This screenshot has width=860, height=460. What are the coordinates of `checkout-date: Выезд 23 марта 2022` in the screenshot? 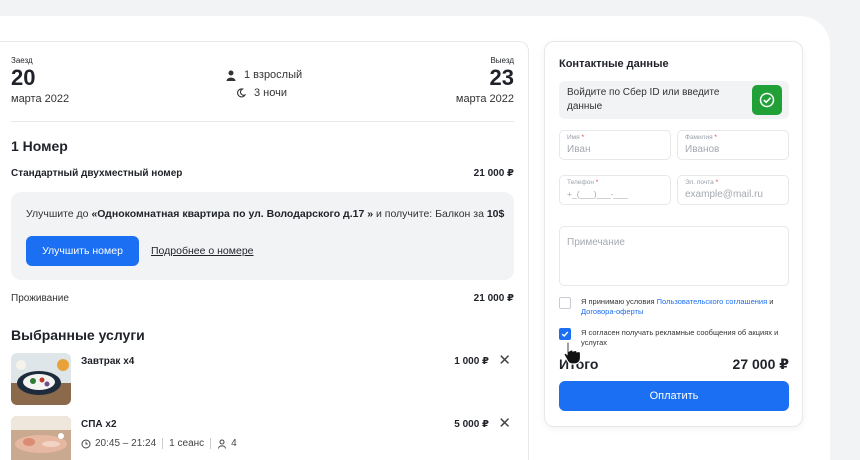 It's located at (485, 80).